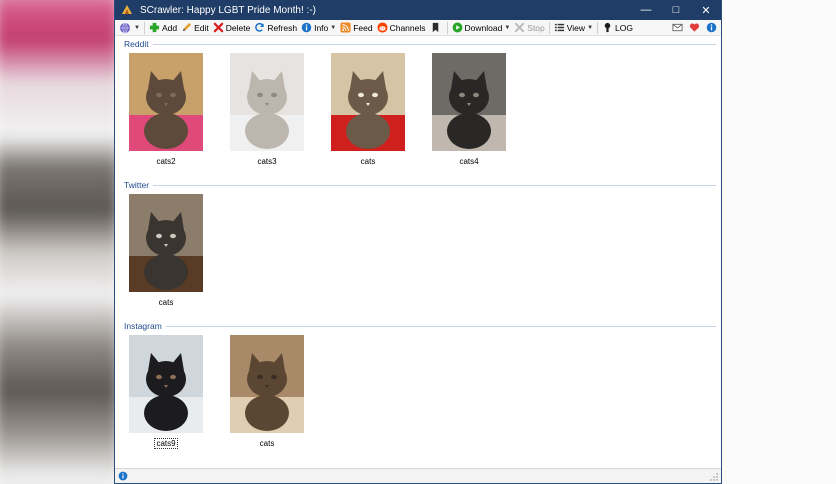 The height and width of the screenshot is (484, 836). What do you see at coordinates (714, 477) in the screenshot?
I see `resize-grip-icon` at bounding box center [714, 477].